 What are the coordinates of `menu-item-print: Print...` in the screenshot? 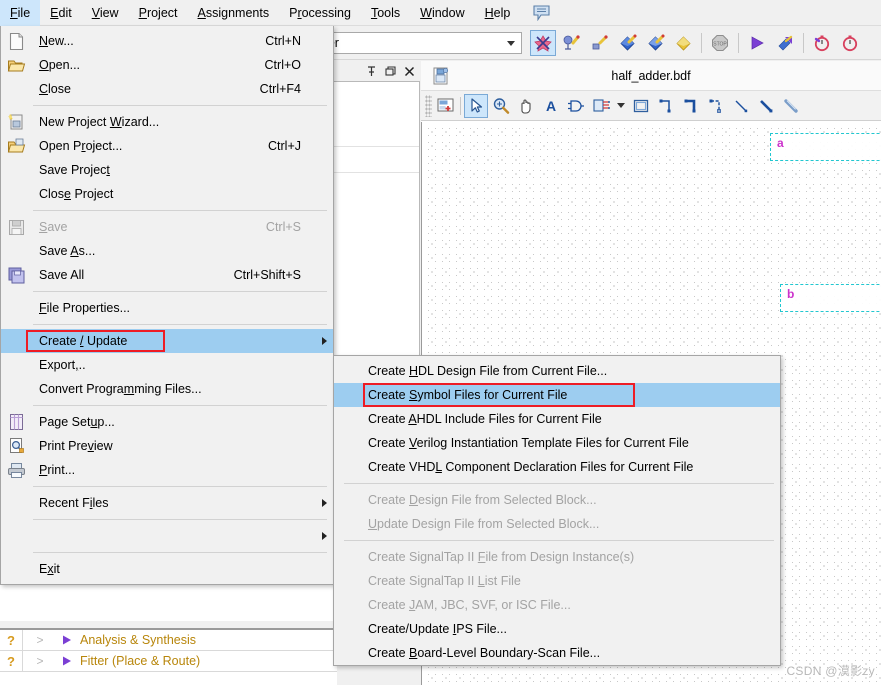 It's located at (167, 470).